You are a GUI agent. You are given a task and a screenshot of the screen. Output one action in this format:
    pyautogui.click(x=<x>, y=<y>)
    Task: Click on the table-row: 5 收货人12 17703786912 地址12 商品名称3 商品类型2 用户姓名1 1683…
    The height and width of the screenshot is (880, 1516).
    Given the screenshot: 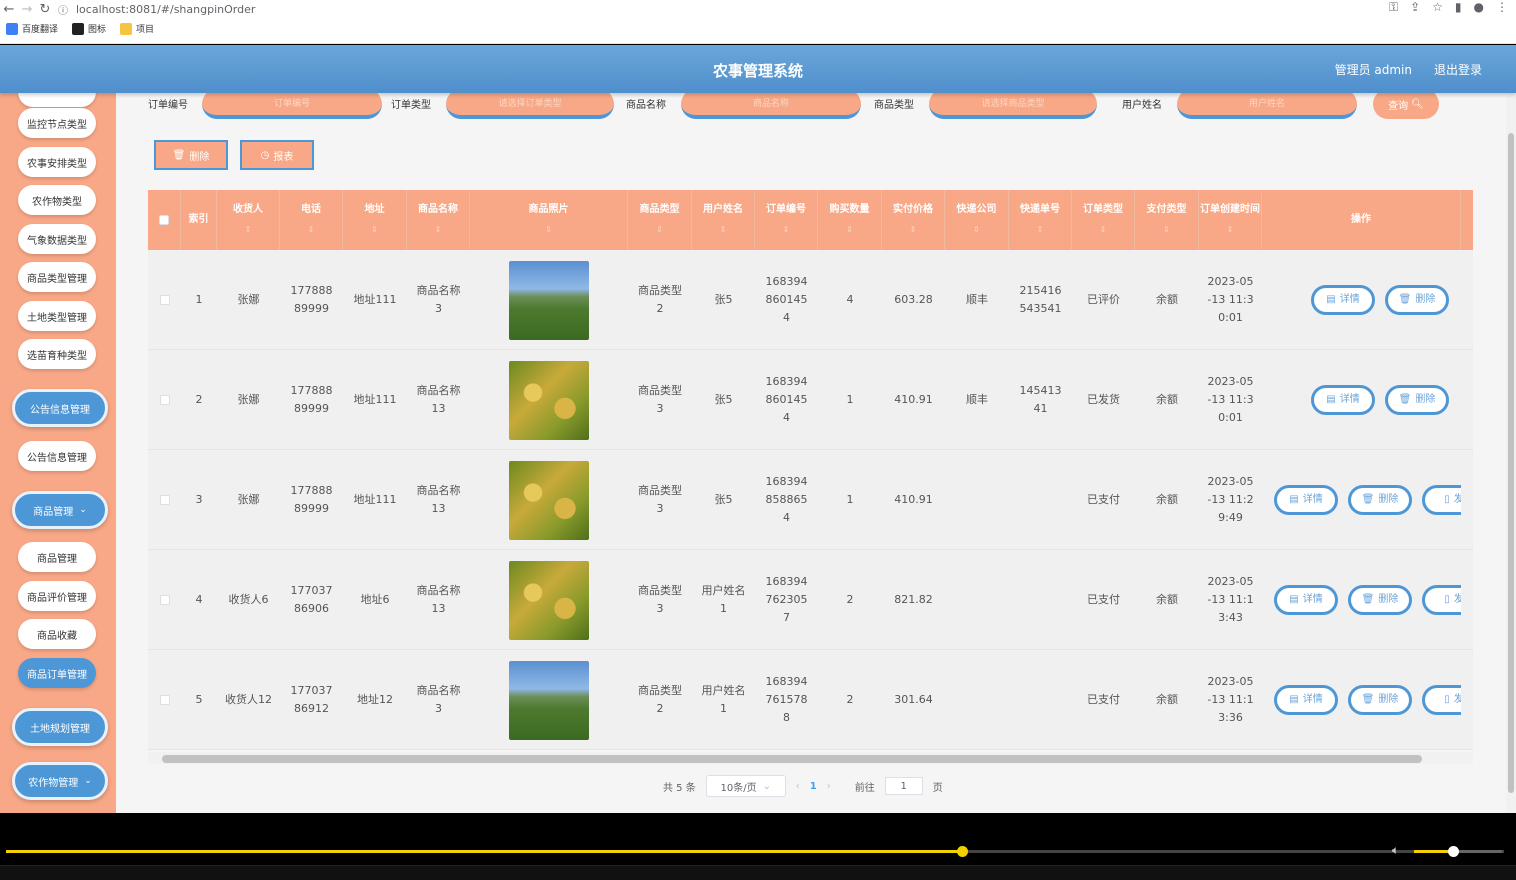 What is the action you would take?
    pyautogui.click(x=810, y=700)
    